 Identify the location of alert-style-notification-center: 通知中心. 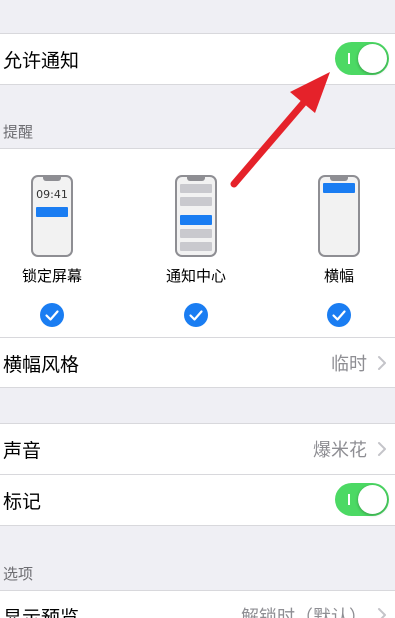
(196, 251).